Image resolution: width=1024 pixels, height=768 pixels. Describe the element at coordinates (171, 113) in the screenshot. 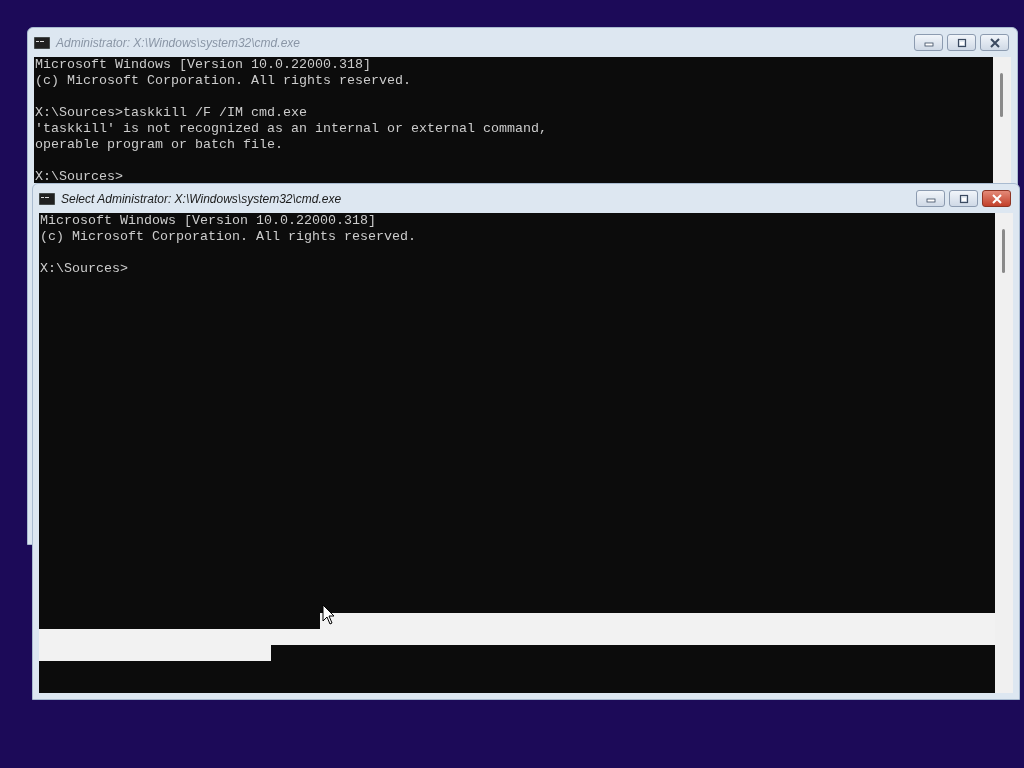

I see `console-line: X:\Sources>taskkill /F /IM cmd.exe` at that location.